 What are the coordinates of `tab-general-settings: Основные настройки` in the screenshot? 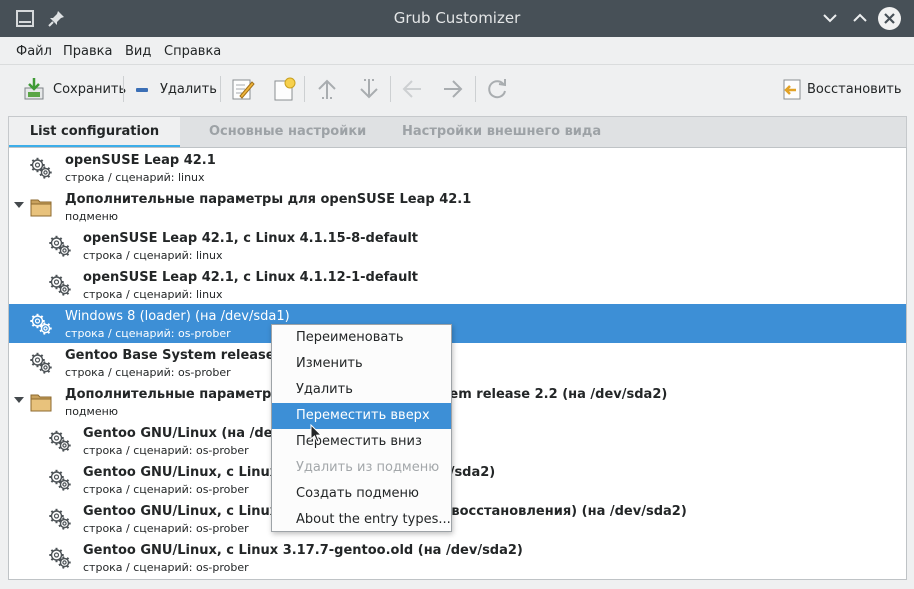 It's located at (287, 132).